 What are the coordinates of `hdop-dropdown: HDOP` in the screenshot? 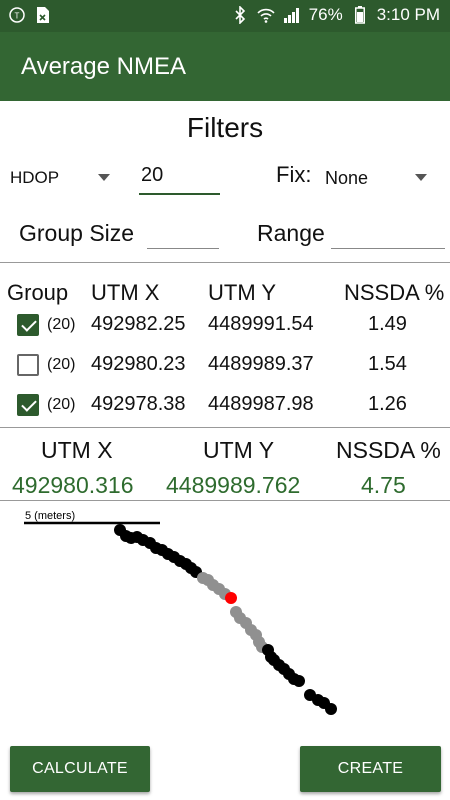 It's located at (65, 178).